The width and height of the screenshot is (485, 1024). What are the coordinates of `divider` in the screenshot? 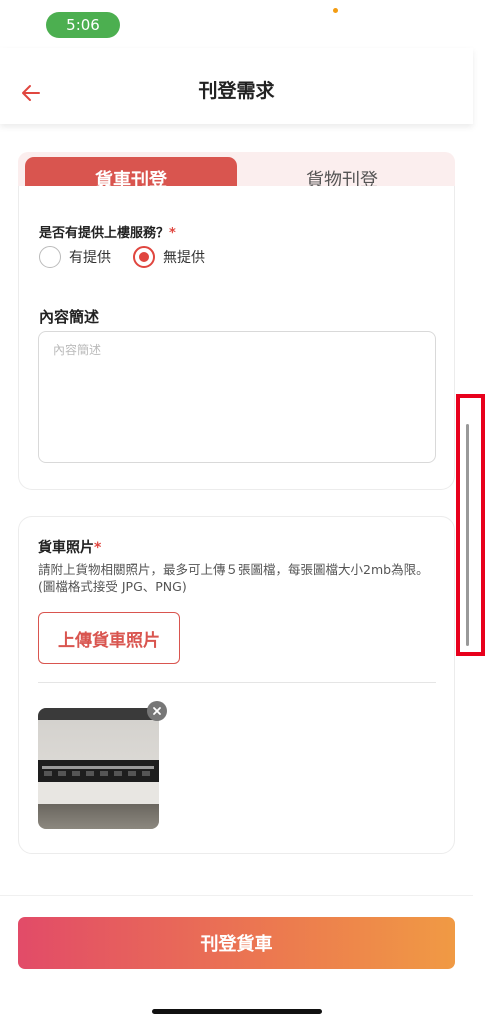 It's located at (237, 682).